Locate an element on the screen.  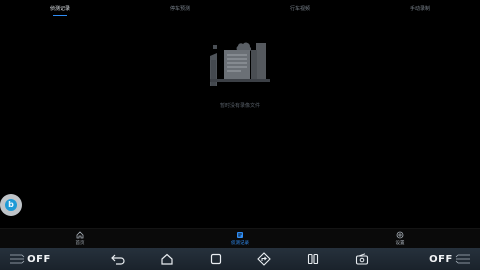
app-bottom-nav: 首页 侦测记录 设置 is located at coordinates (240, 238).